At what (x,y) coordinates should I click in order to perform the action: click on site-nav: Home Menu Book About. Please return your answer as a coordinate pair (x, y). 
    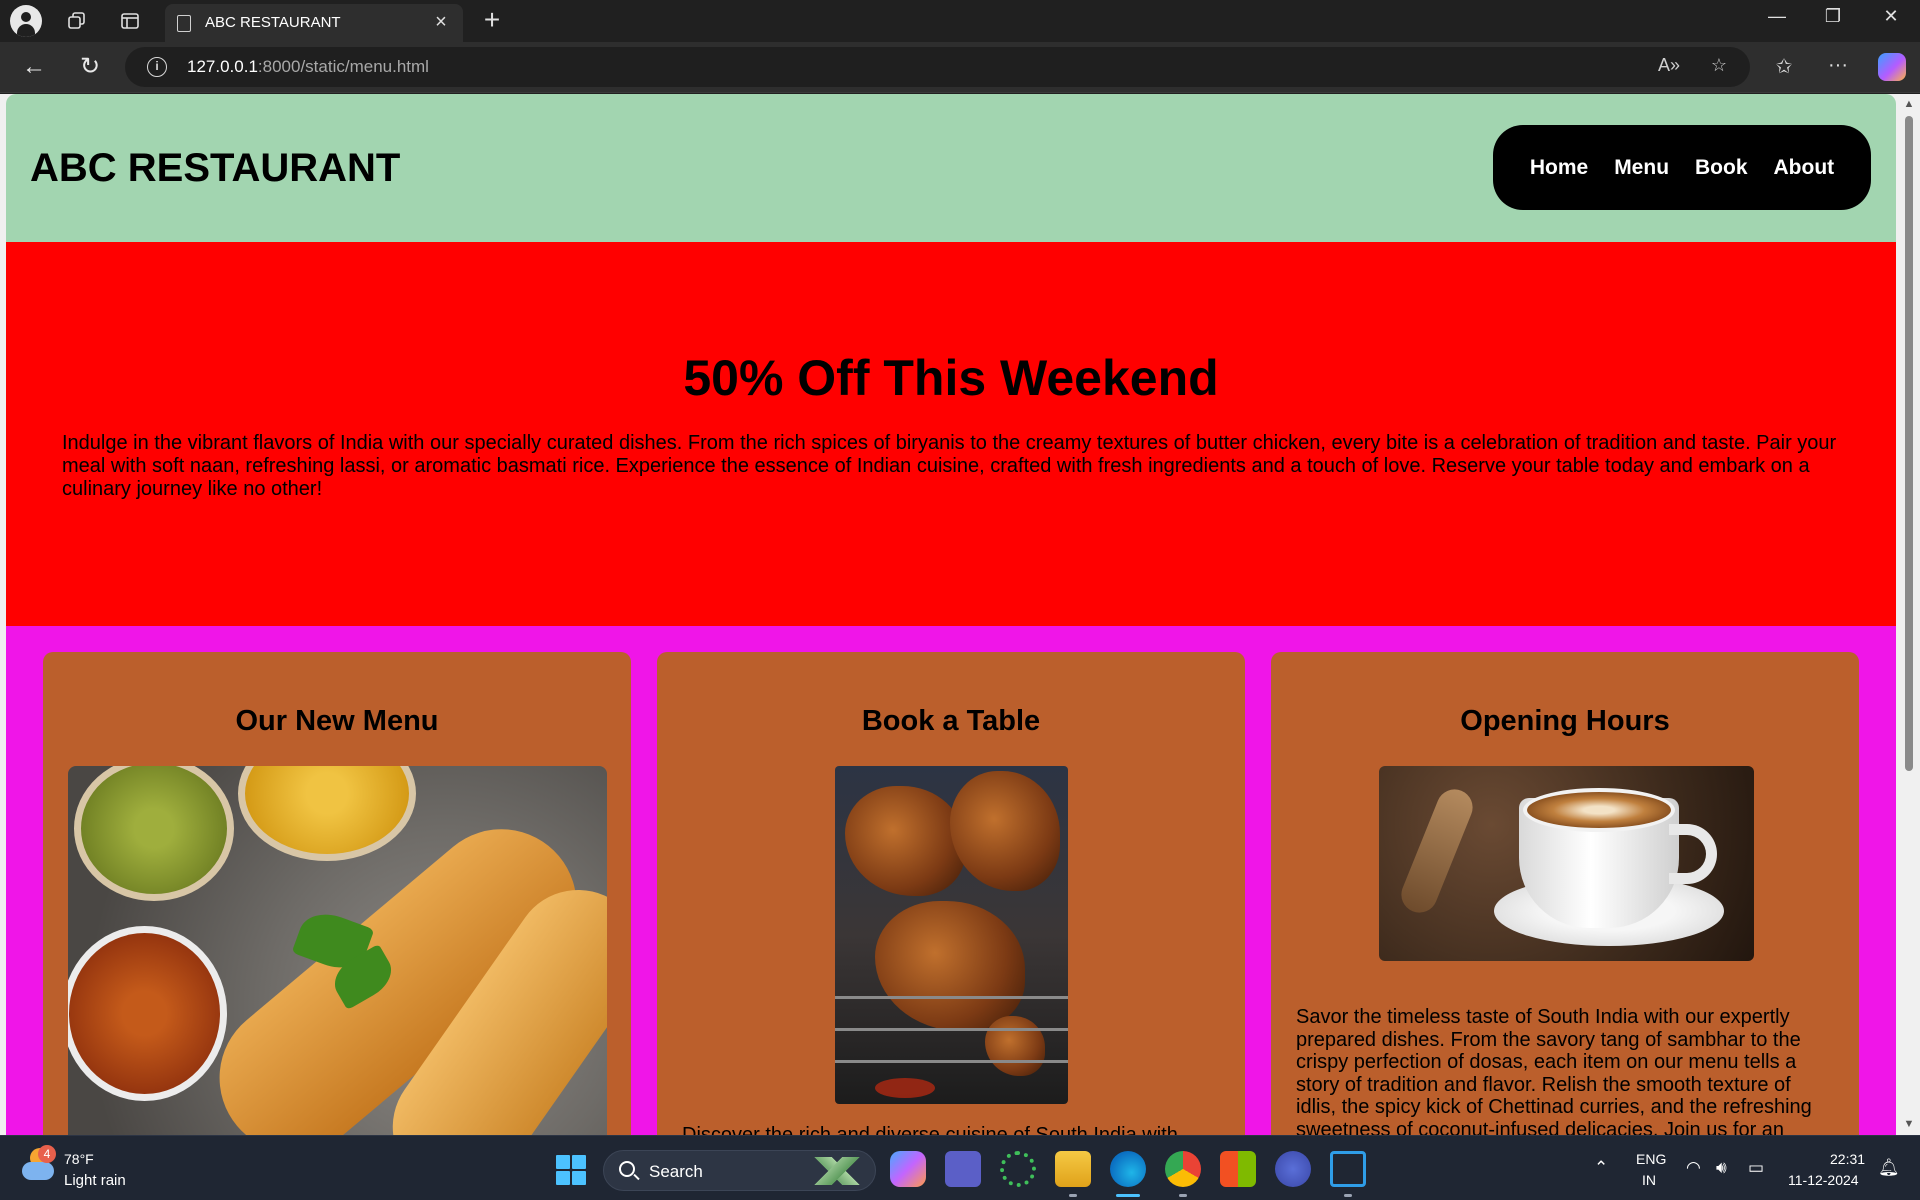
    Looking at the image, I should click on (1682, 167).